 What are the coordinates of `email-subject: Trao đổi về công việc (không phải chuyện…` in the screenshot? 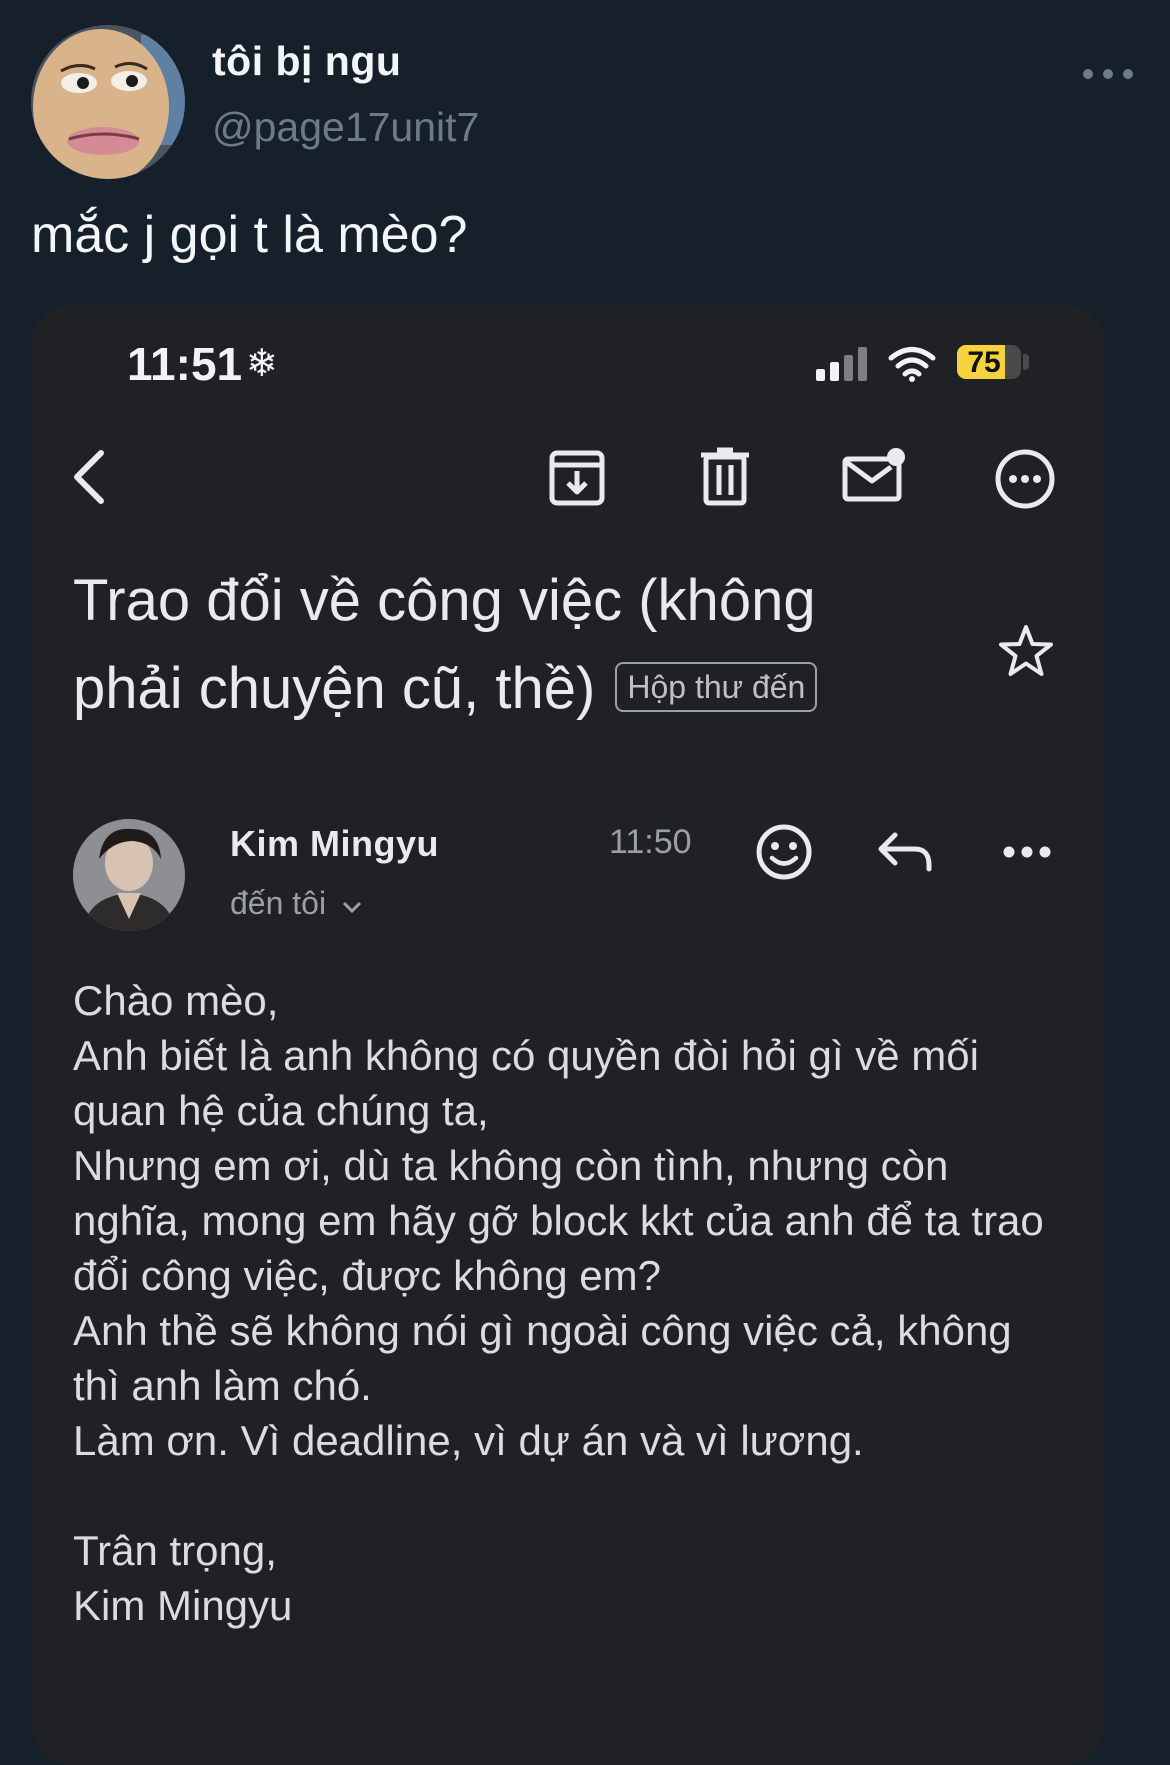 It's located at (473, 645).